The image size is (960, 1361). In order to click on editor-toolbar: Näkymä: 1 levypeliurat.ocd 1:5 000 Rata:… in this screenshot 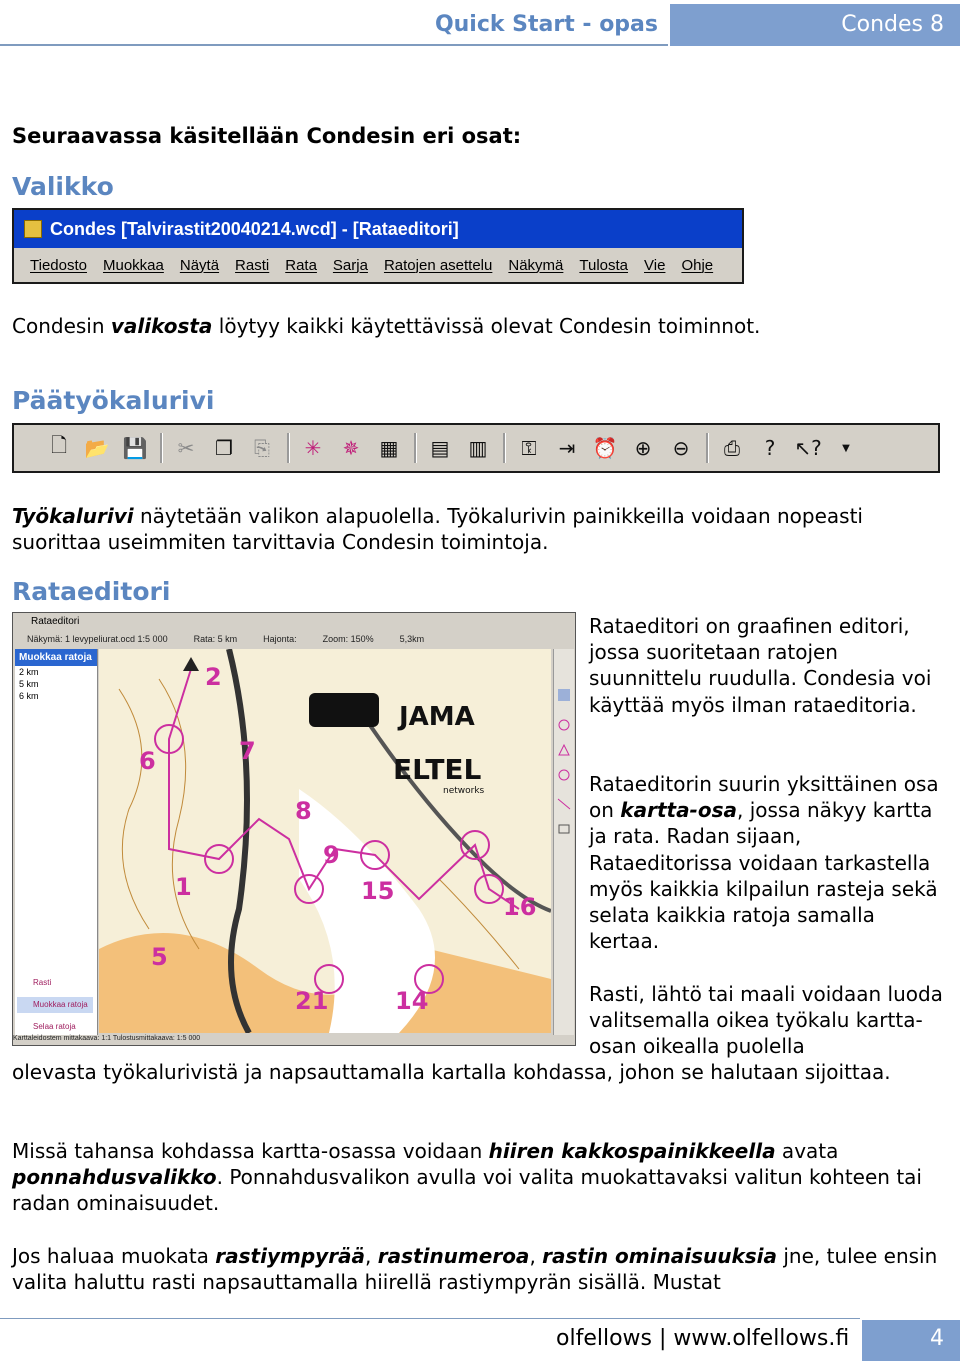, I will do `click(294, 639)`.